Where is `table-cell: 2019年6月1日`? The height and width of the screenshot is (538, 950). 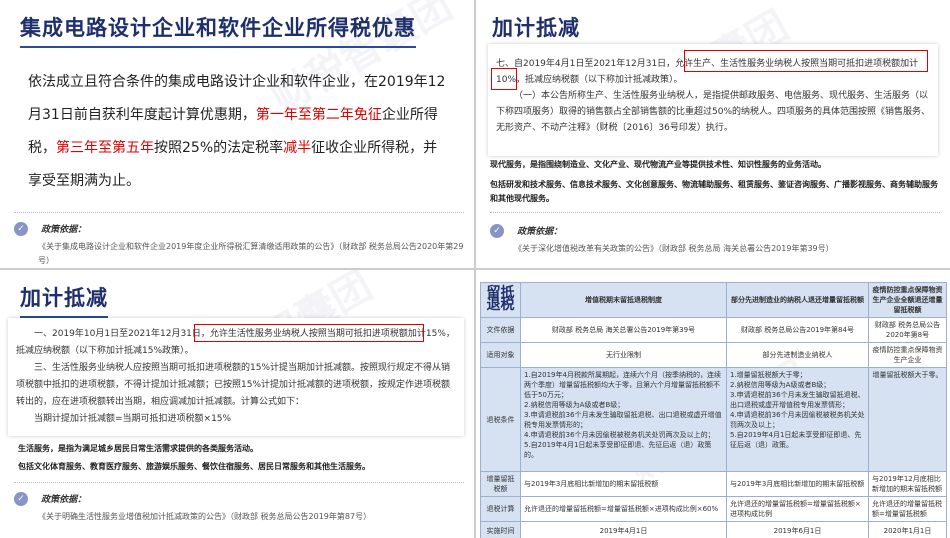 table-cell: 2019年6月1日 is located at coordinates (797, 529).